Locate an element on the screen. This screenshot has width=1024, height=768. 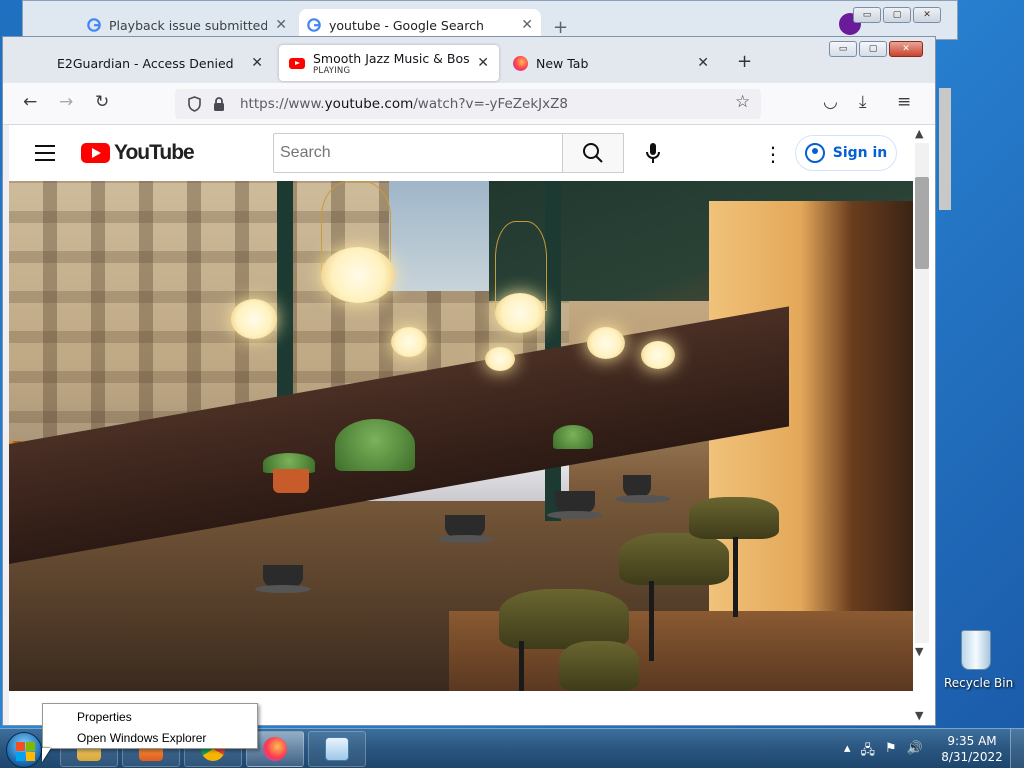
search-button is located at coordinates (593, 153).